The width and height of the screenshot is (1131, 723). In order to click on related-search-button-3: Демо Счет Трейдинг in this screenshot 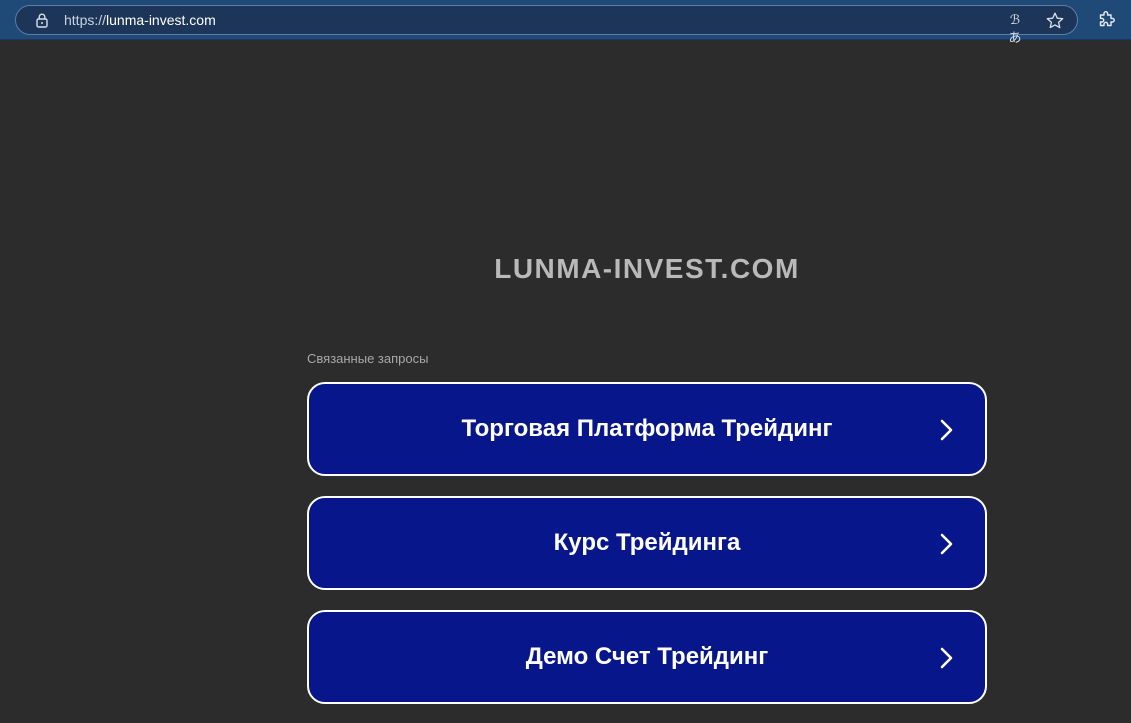, I will do `click(647, 657)`.